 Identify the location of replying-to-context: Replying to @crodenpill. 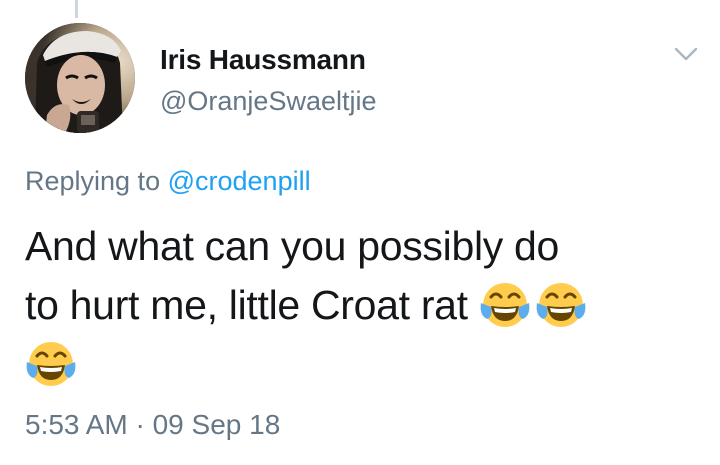
(168, 181).